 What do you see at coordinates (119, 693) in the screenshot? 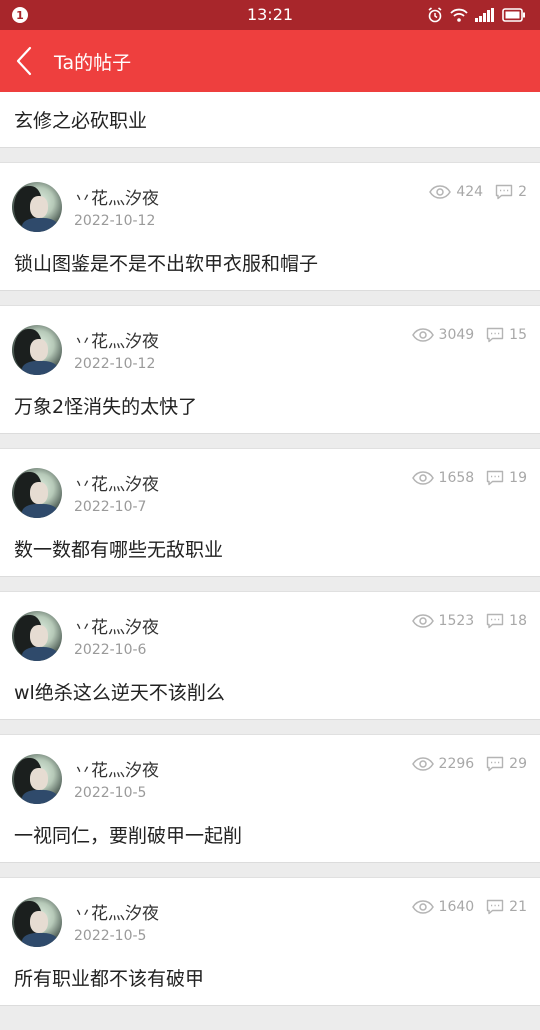
I see `post-title: wl绝杀这么逆天不该削么` at bounding box center [119, 693].